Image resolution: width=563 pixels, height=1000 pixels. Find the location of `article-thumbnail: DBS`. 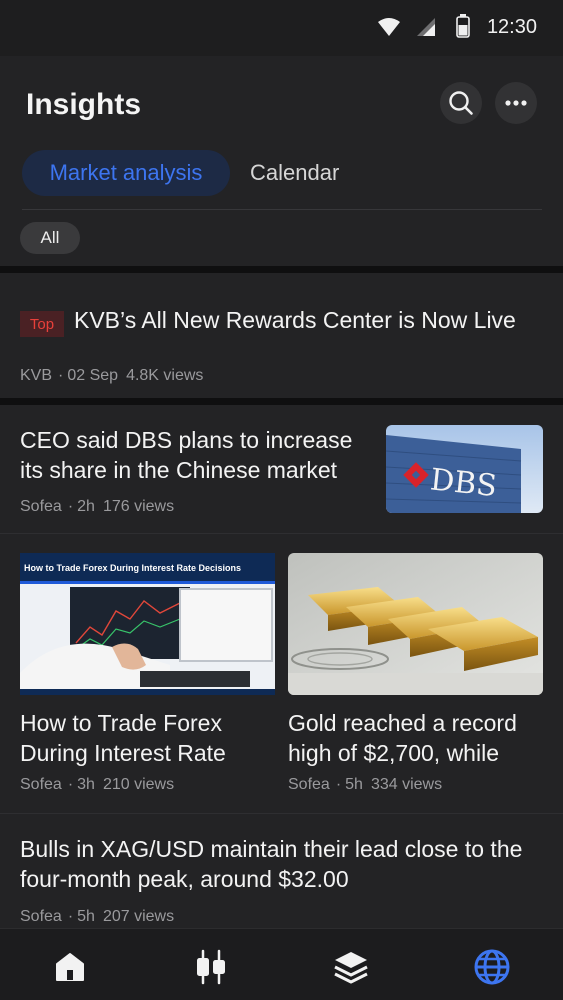

article-thumbnail: DBS is located at coordinates (464, 469).